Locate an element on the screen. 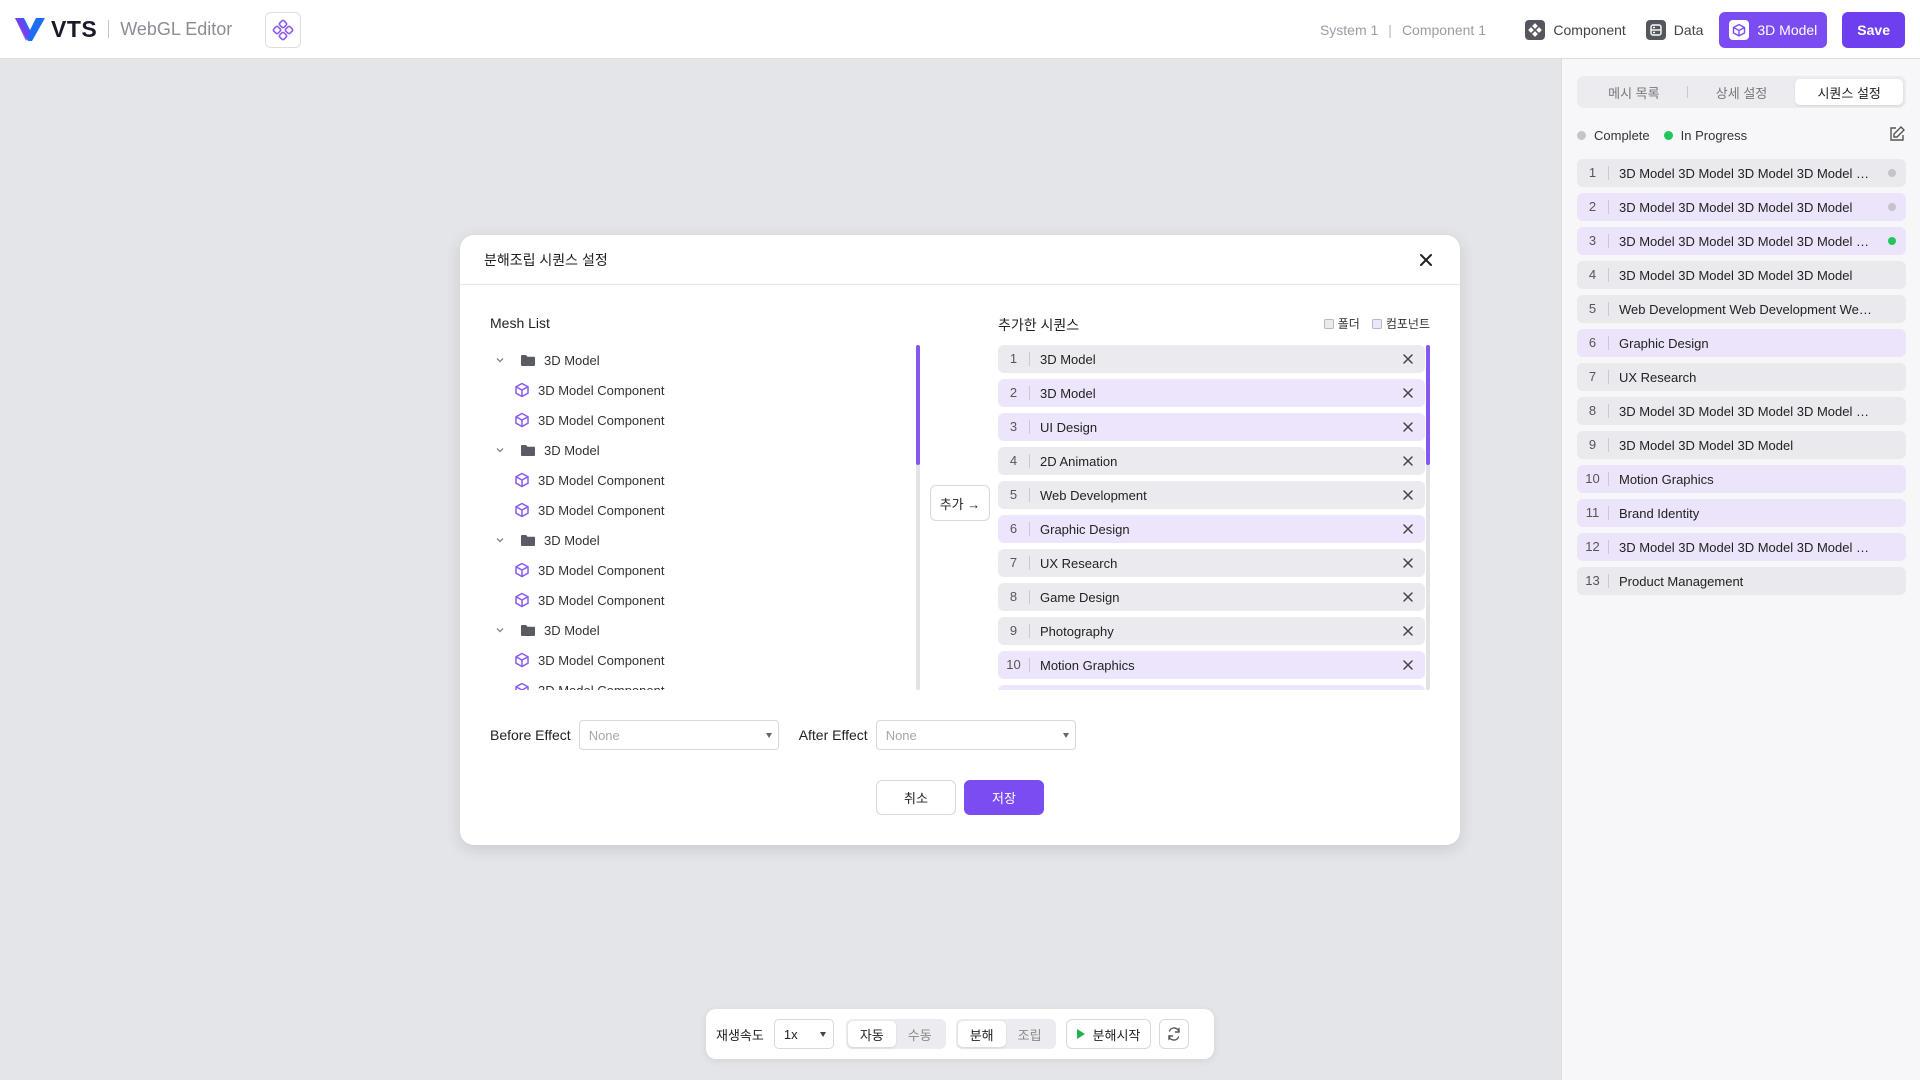  editor-name: WebGL Editor is located at coordinates (176, 28).